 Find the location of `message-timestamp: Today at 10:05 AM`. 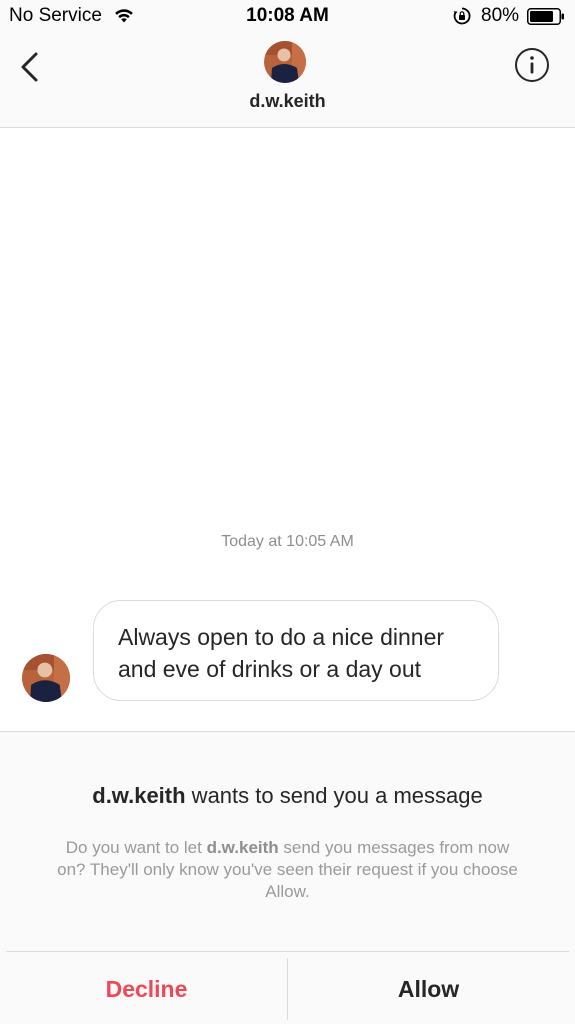

message-timestamp: Today at 10:05 AM is located at coordinates (287, 541).